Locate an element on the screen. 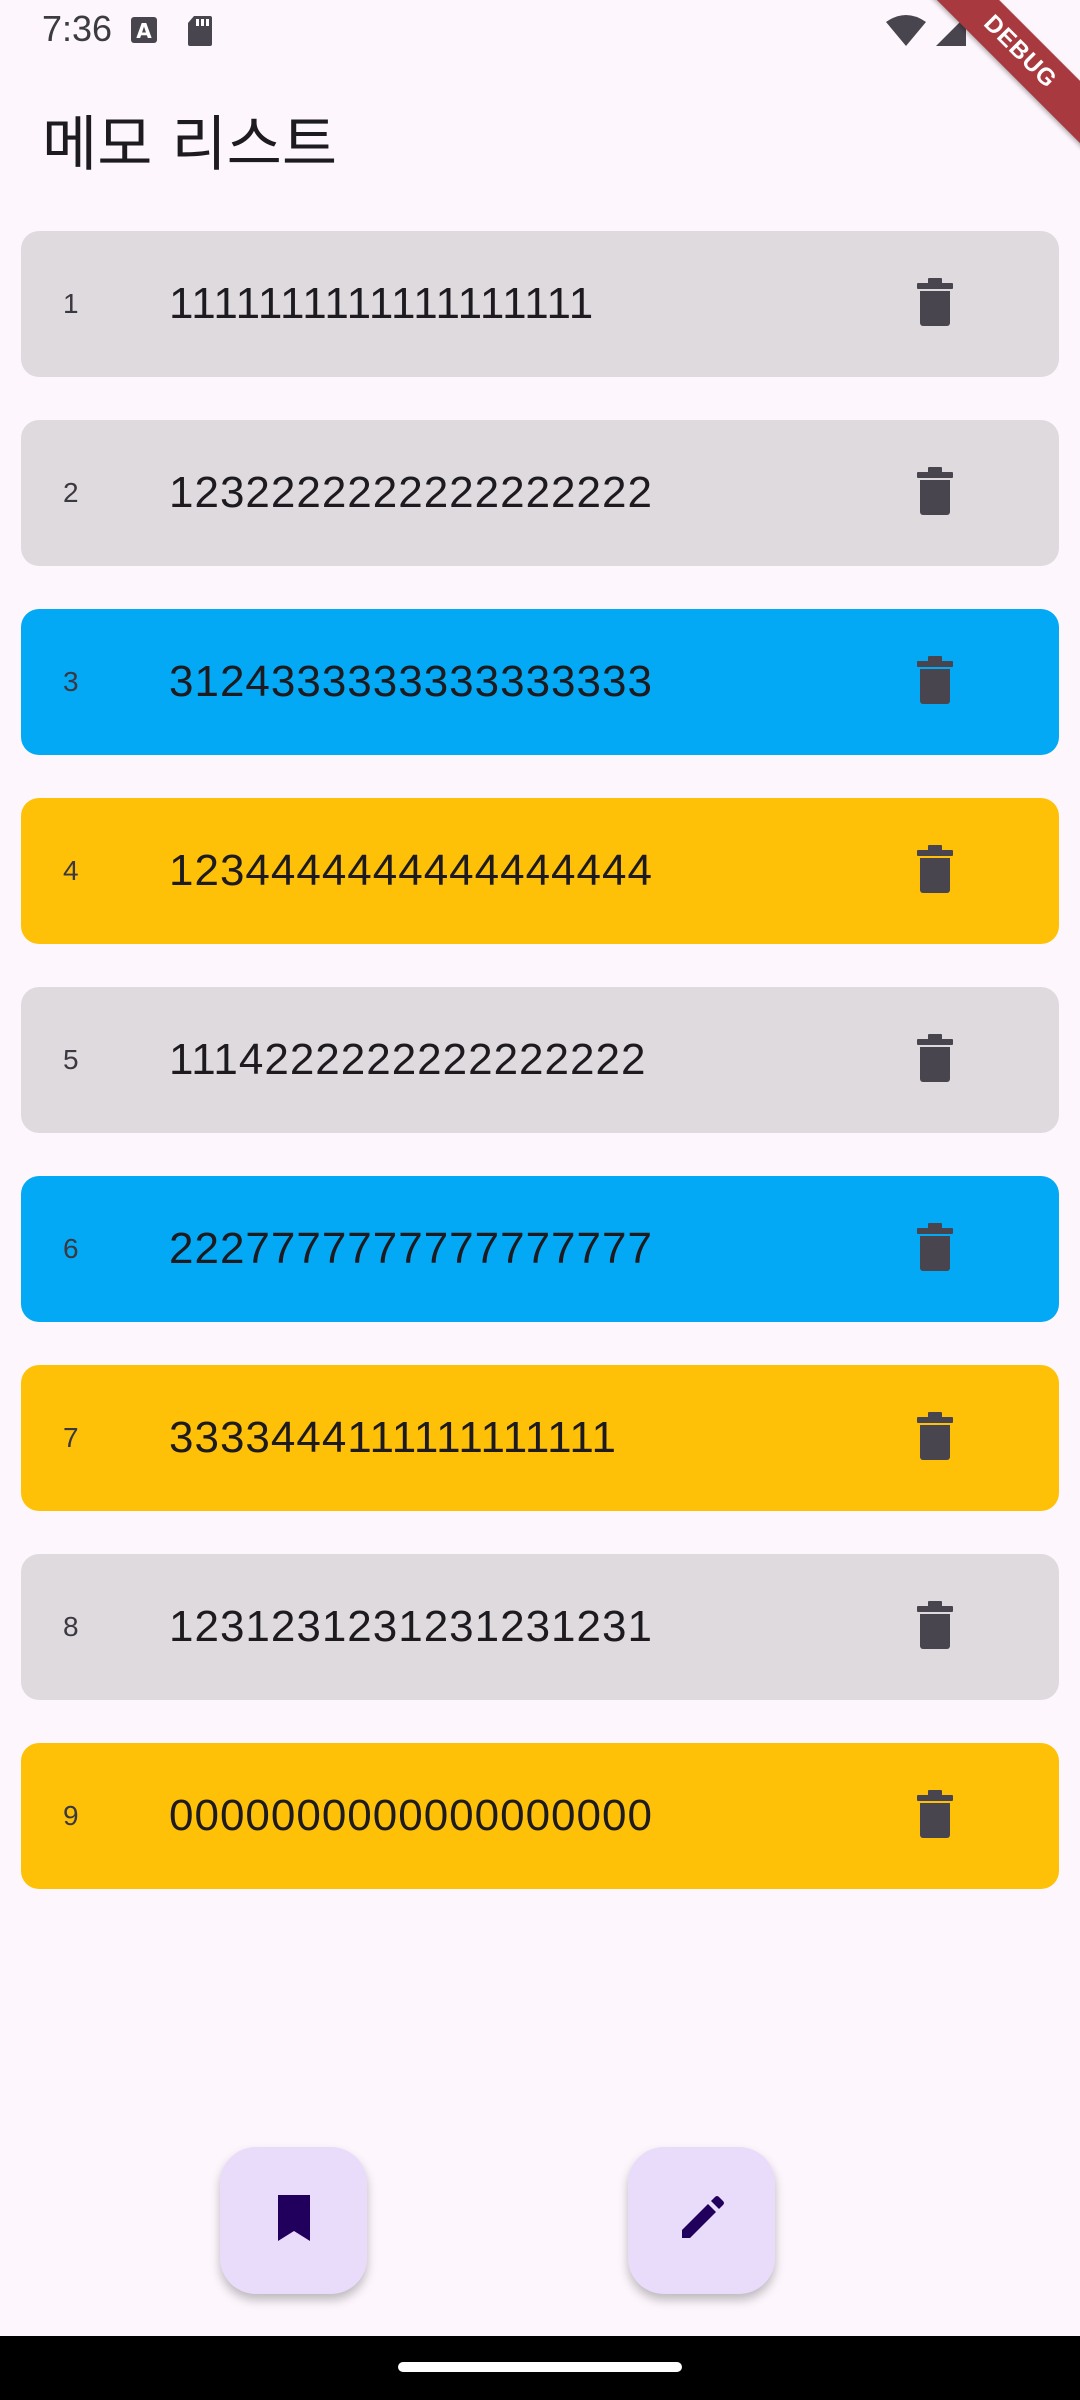 The width and height of the screenshot is (1080, 2400). svg-text: A is located at coordinates (144, 31).